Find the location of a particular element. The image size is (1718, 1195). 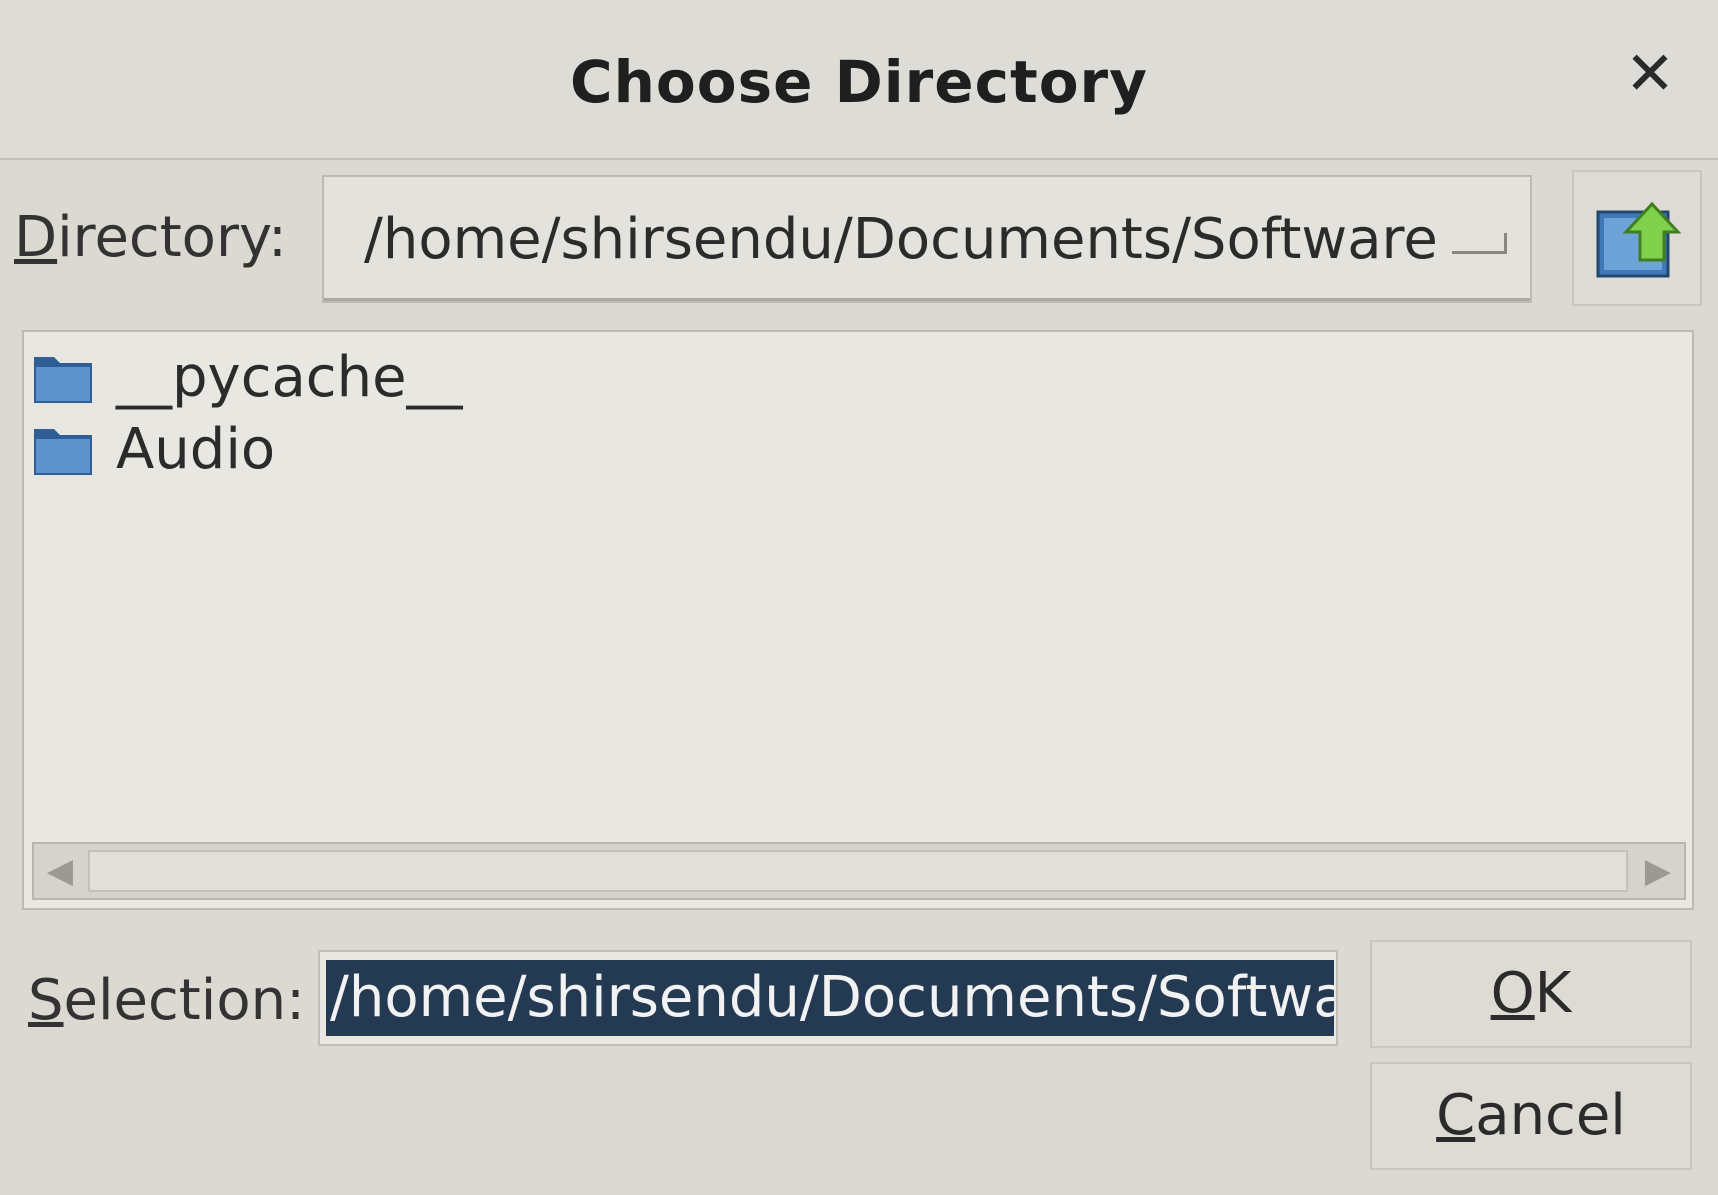

directory-label-mnemonic: D is located at coordinates (36, 237).